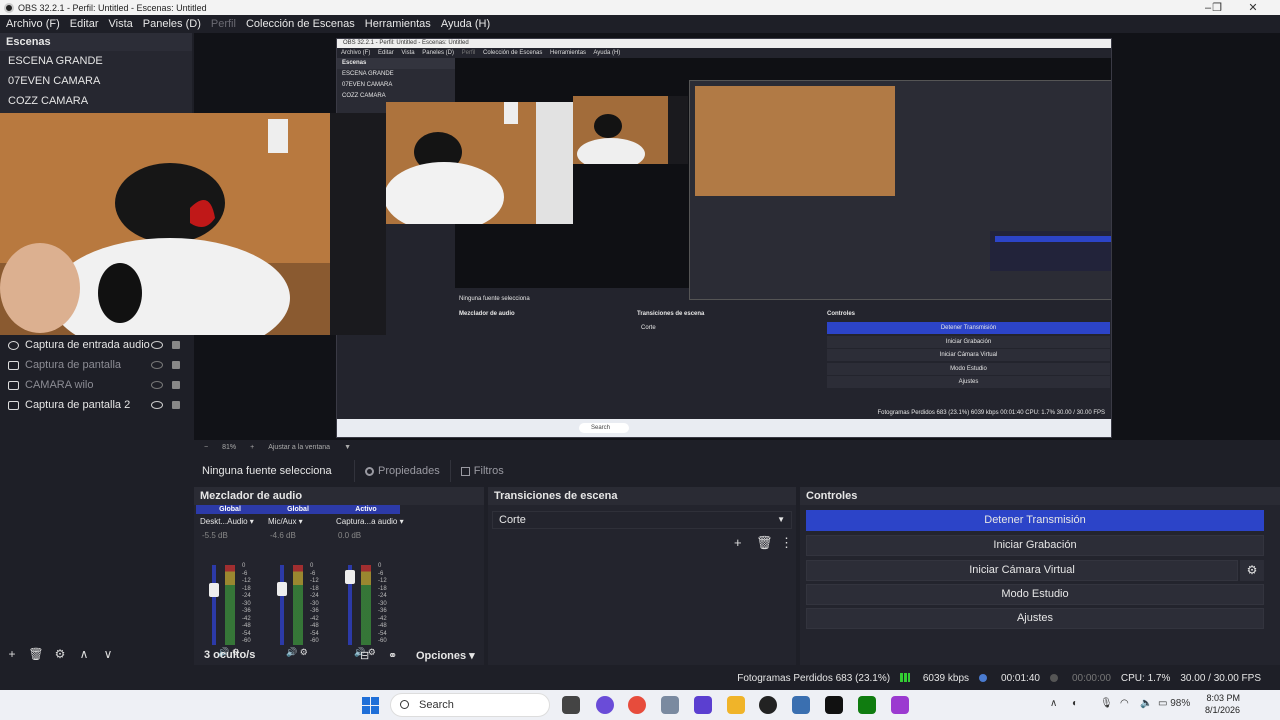 This screenshot has width=1280, height=720. What do you see at coordinates (642, 520) in the screenshot?
I see `transition-select: Corte ▼` at bounding box center [642, 520].